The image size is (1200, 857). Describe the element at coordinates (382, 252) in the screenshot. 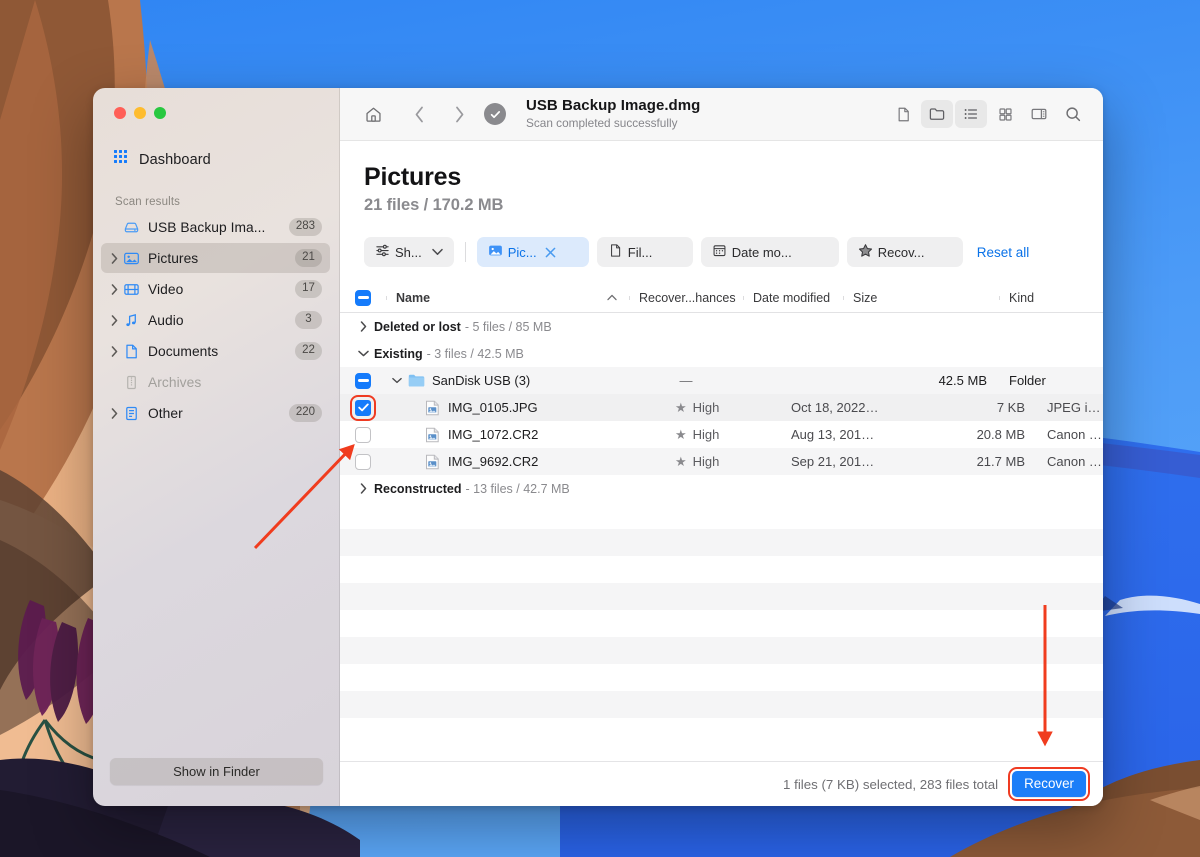

I see `sliders-icon` at that location.